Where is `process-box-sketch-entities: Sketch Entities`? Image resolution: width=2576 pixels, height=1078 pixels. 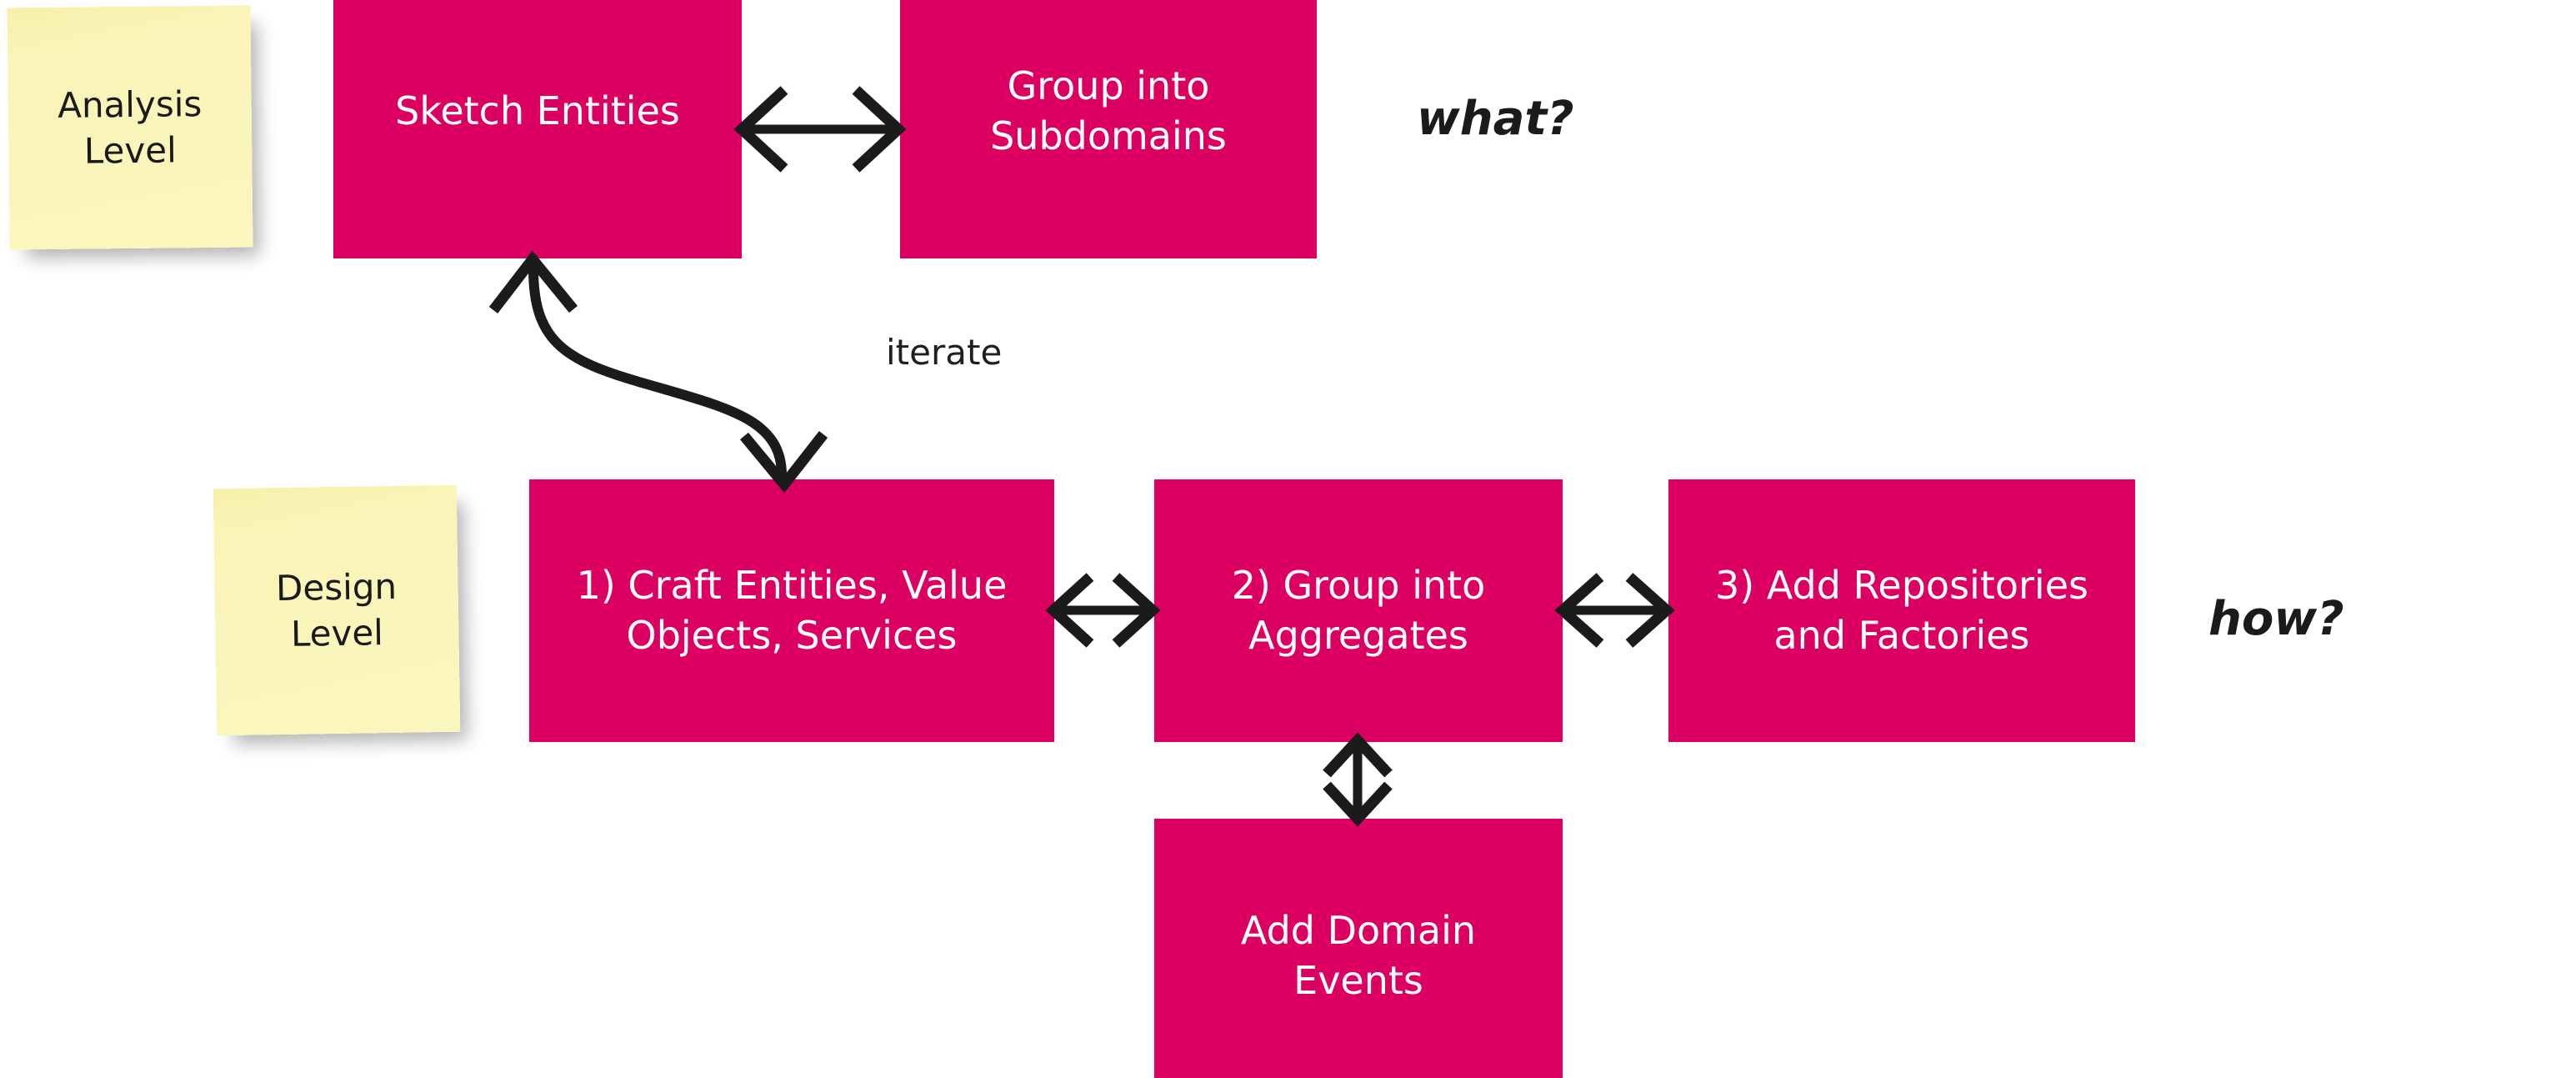 process-box-sketch-entities: Sketch Entities is located at coordinates (537, 129).